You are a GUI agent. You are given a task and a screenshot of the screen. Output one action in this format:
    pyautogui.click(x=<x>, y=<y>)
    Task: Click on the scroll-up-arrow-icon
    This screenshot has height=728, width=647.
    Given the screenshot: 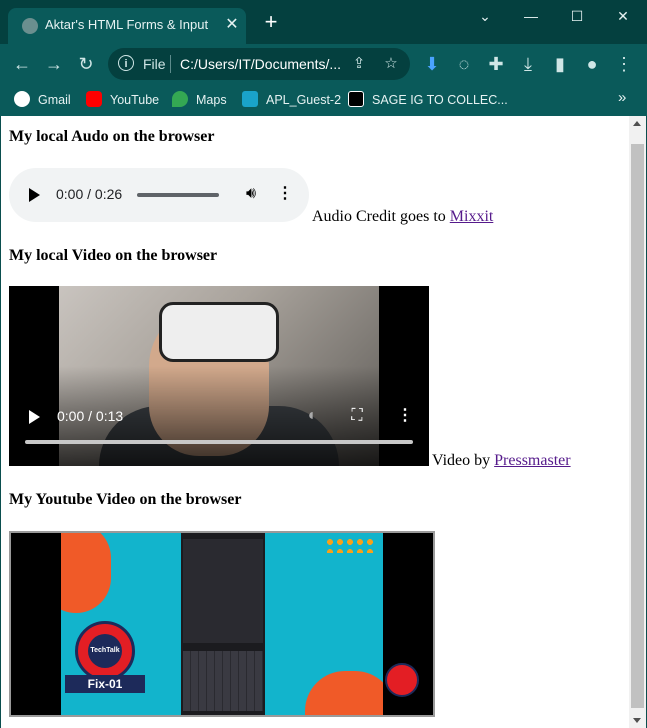 What is the action you would take?
    pyautogui.click(x=637, y=123)
    